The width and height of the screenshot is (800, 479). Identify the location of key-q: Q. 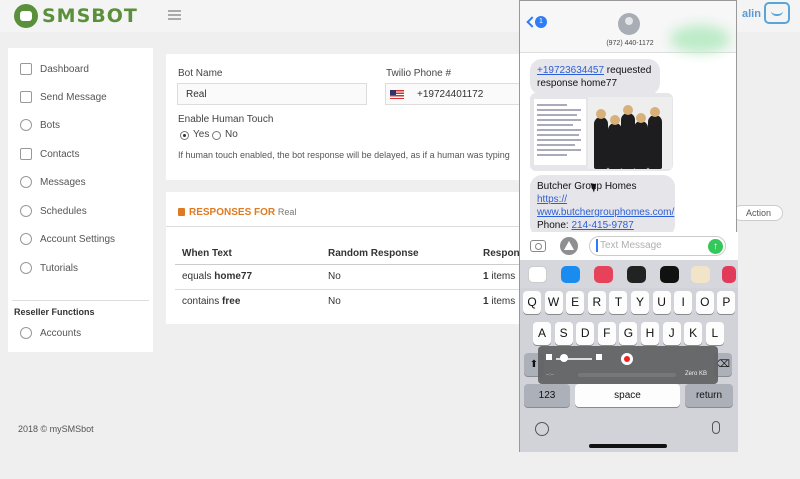
(532, 302).